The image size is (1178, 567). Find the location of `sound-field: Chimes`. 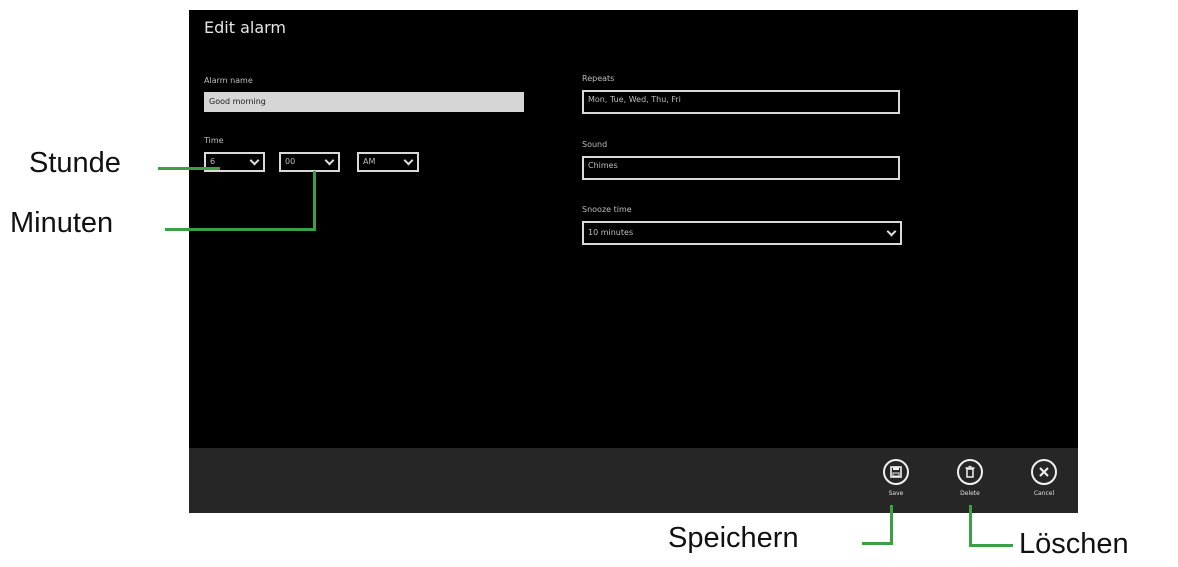

sound-field: Chimes is located at coordinates (741, 168).